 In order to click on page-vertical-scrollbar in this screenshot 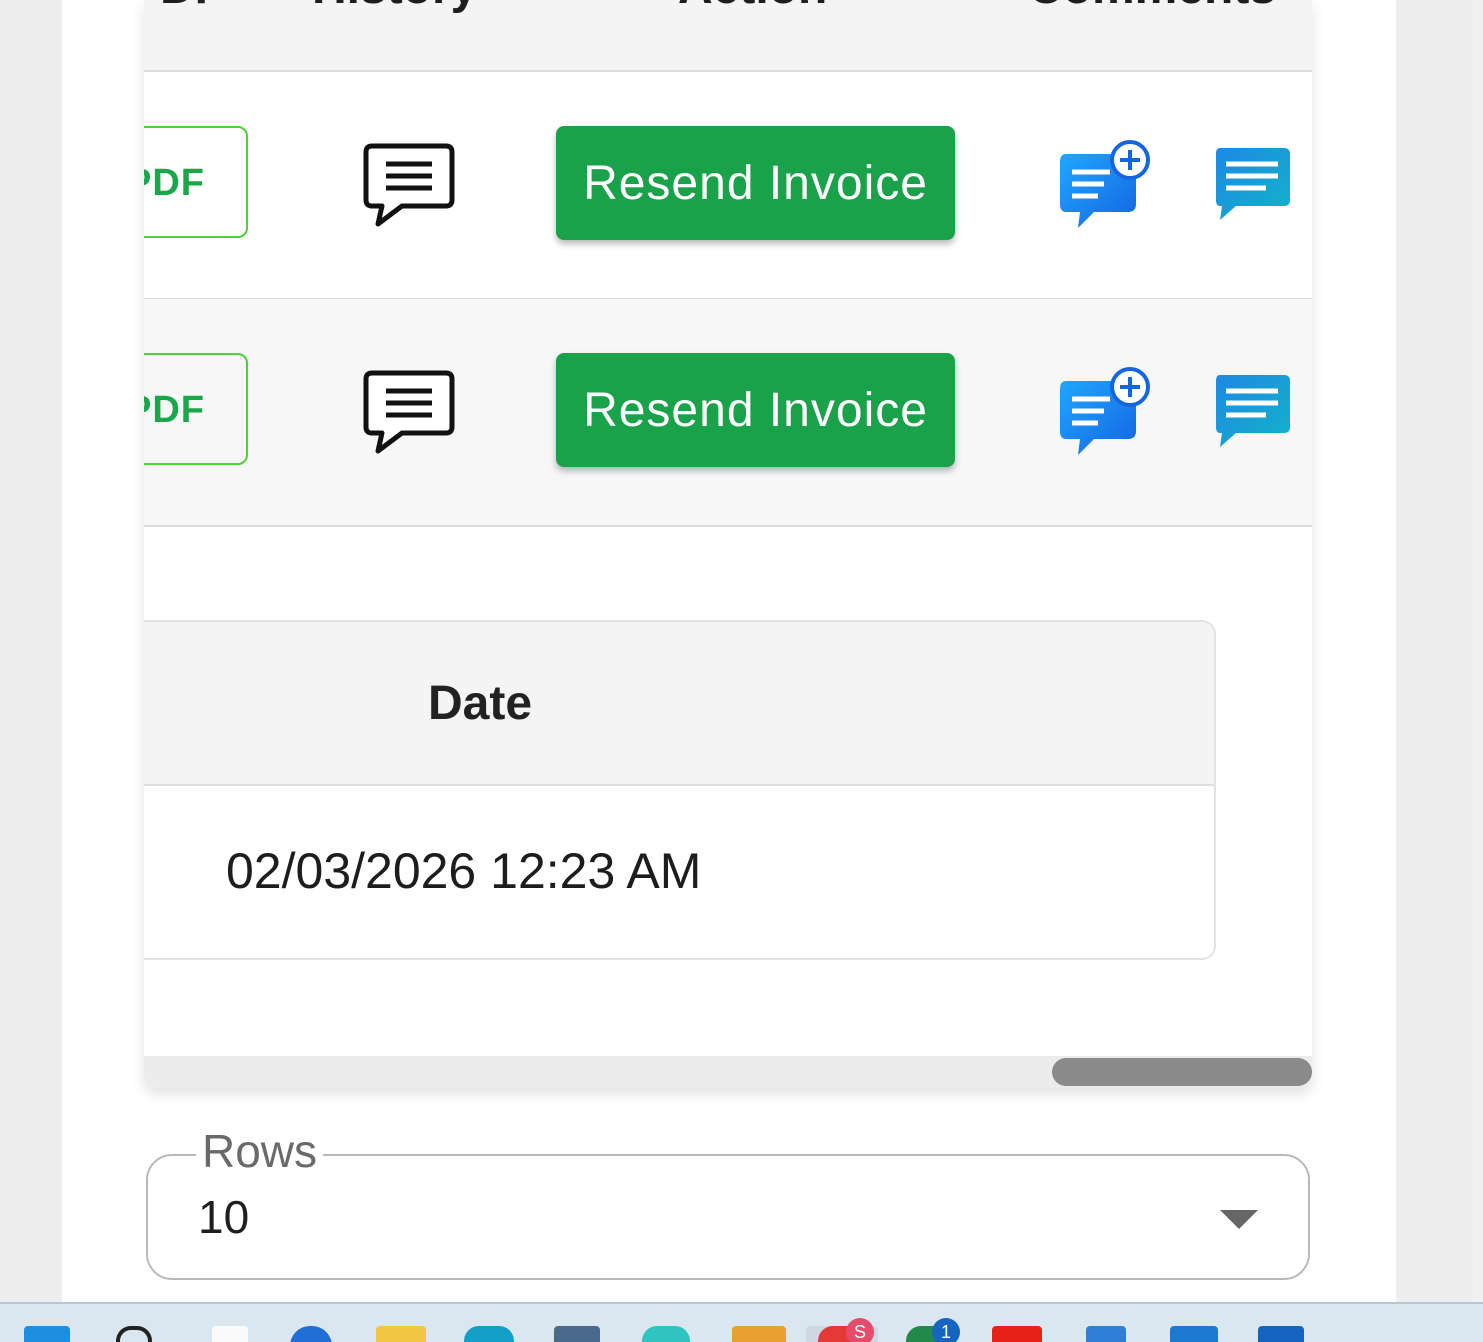, I will do `click(1478, 651)`.